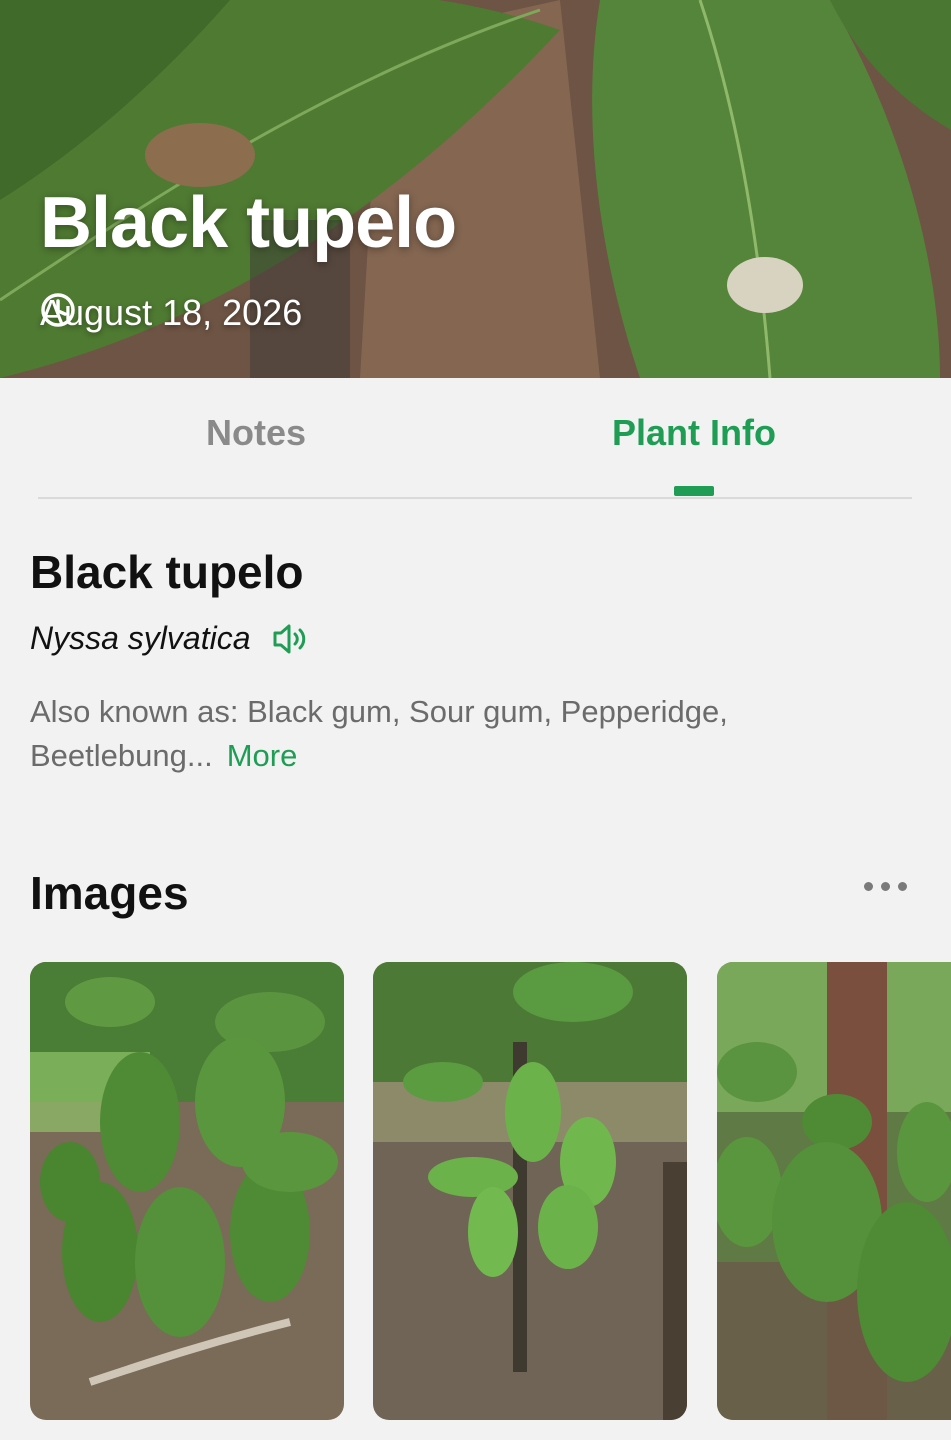 The image size is (951, 1440). I want to click on active-tab-indicator, so click(694, 491).